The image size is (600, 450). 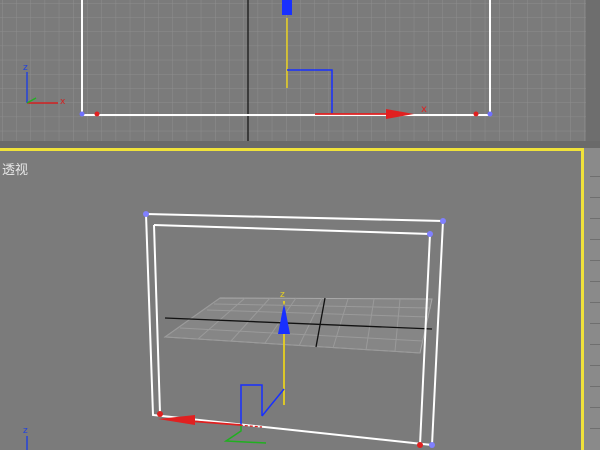 What do you see at coordinates (287, 7) in the screenshot?
I see `z-arrow-icon` at bounding box center [287, 7].